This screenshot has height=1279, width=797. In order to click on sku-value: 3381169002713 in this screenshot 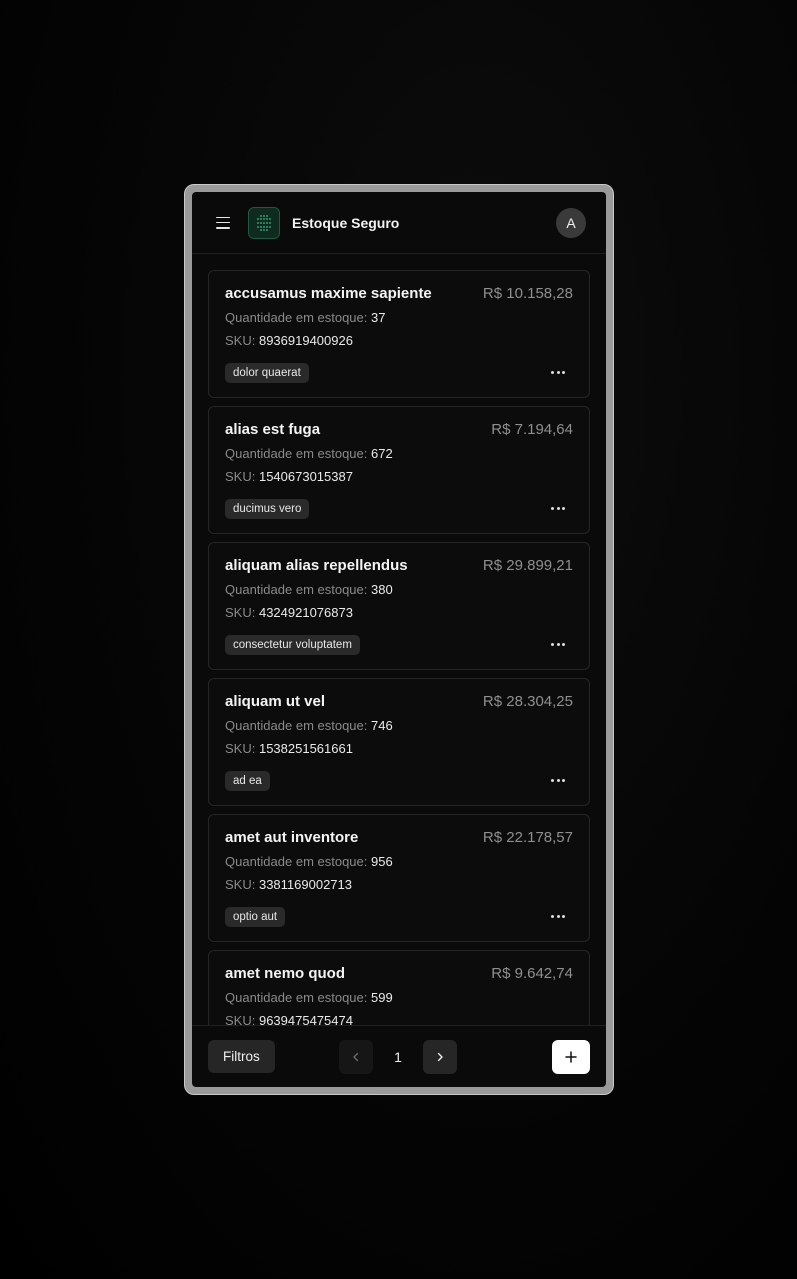, I will do `click(305, 884)`.